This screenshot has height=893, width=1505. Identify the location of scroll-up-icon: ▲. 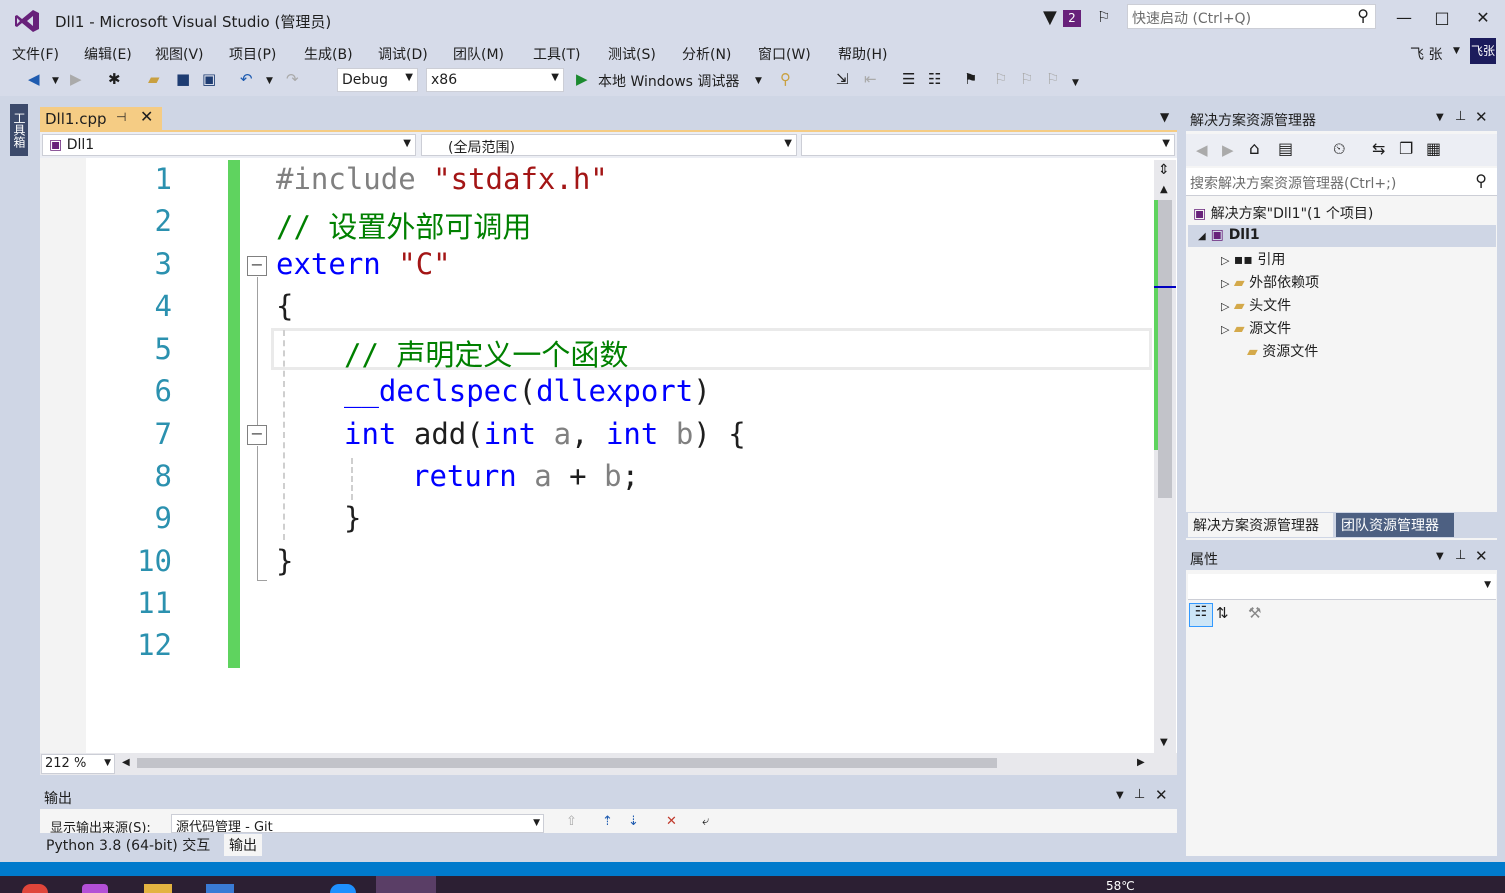
(1164, 189).